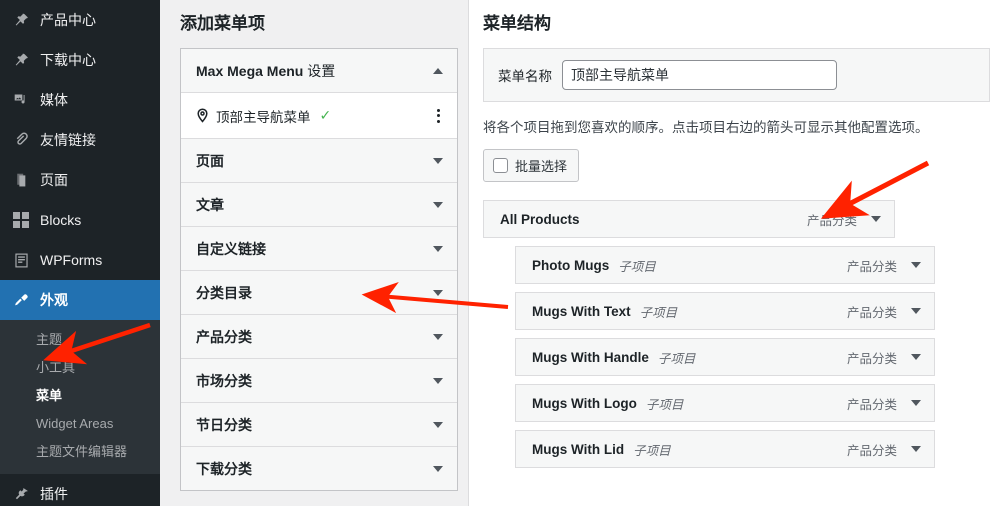 The image size is (990, 506). I want to click on menu-item-row-wrapper: Mugs With Handle 子项目 产品分类, so click(736, 357).